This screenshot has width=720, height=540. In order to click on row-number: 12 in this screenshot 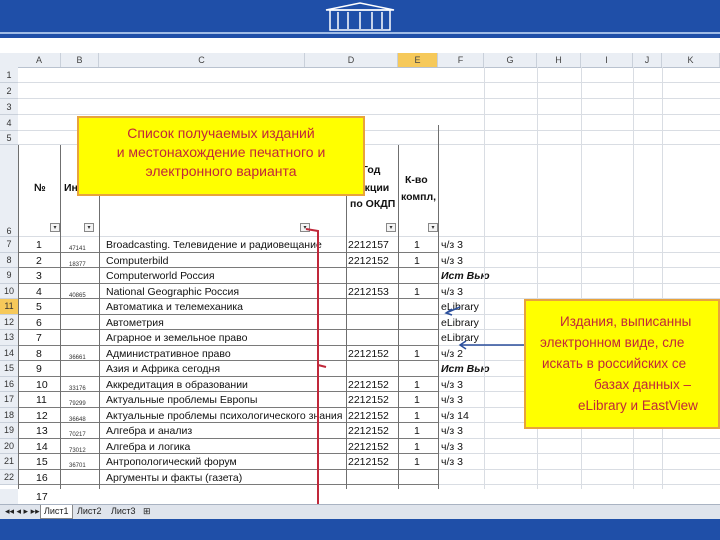, I will do `click(42, 415)`.